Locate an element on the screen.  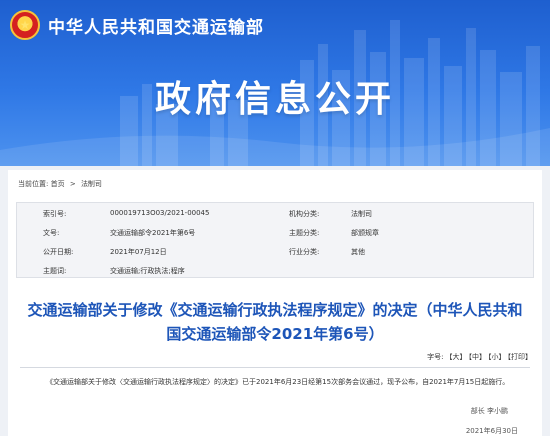
document-number-value: 交通运输部令2021年第6号 is located at coordinates (153, 233).